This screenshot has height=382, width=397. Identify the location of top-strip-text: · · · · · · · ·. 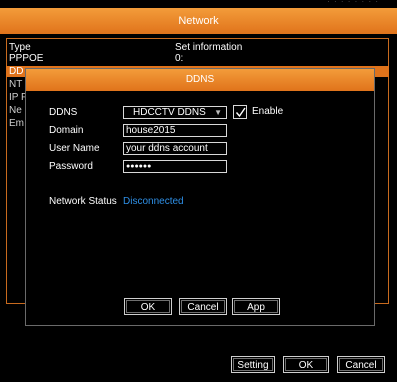
(353, 3).